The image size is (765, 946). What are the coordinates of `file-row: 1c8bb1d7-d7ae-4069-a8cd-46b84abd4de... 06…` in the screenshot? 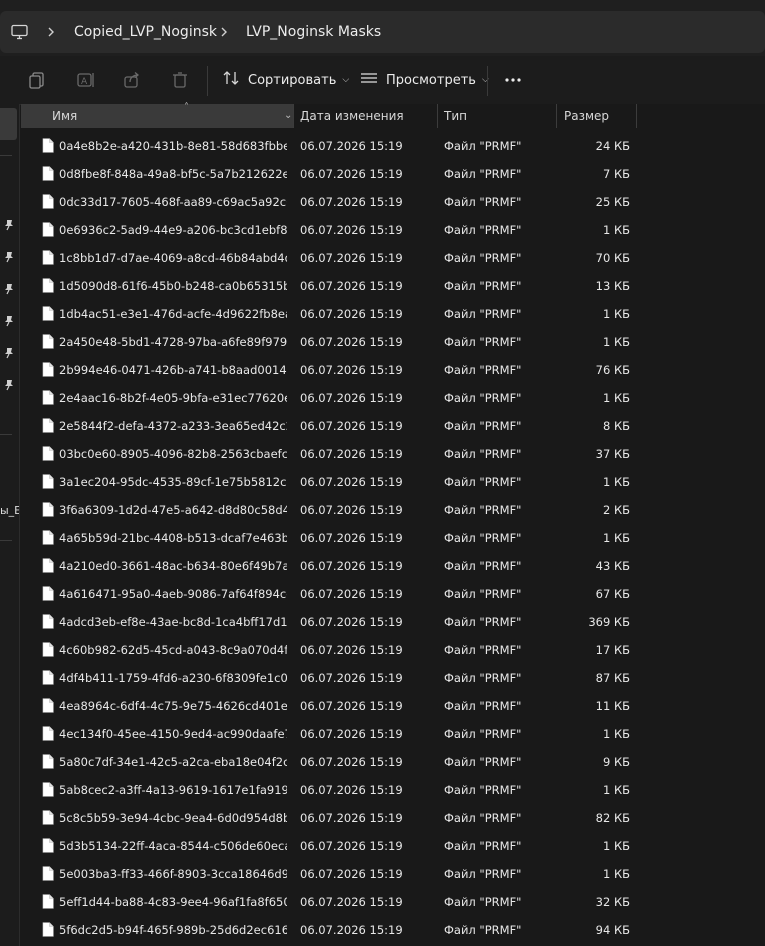 It's located at (393, 258).